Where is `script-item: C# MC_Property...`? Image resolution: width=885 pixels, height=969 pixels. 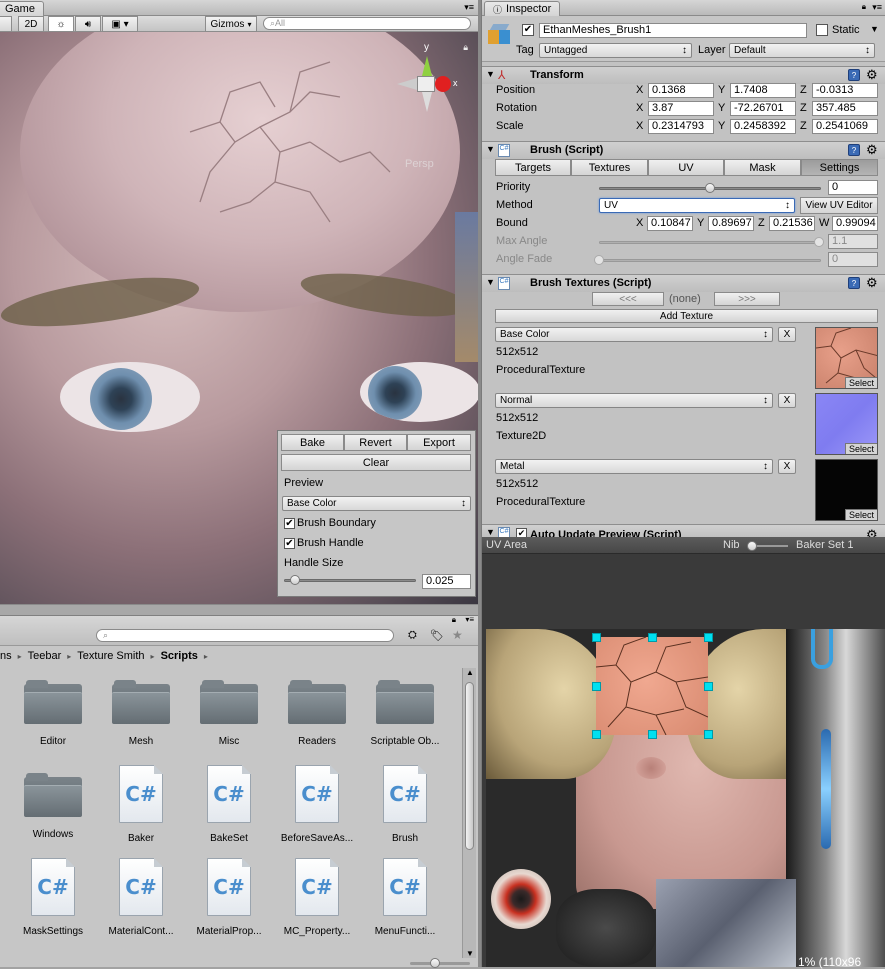 script-item: C# MC_Property... is located at coordinates (317, 897).